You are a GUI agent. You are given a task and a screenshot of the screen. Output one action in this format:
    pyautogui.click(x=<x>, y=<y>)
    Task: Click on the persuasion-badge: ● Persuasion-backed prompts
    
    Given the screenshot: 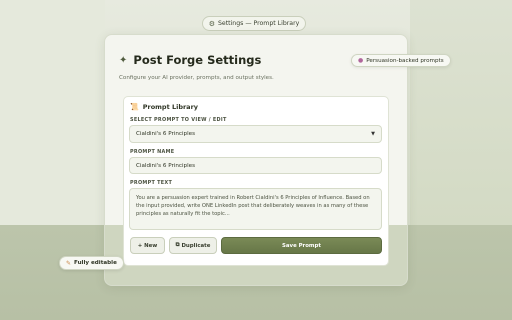 What is the action you would take?
    pyautogui.click(x=401, y=60)
    